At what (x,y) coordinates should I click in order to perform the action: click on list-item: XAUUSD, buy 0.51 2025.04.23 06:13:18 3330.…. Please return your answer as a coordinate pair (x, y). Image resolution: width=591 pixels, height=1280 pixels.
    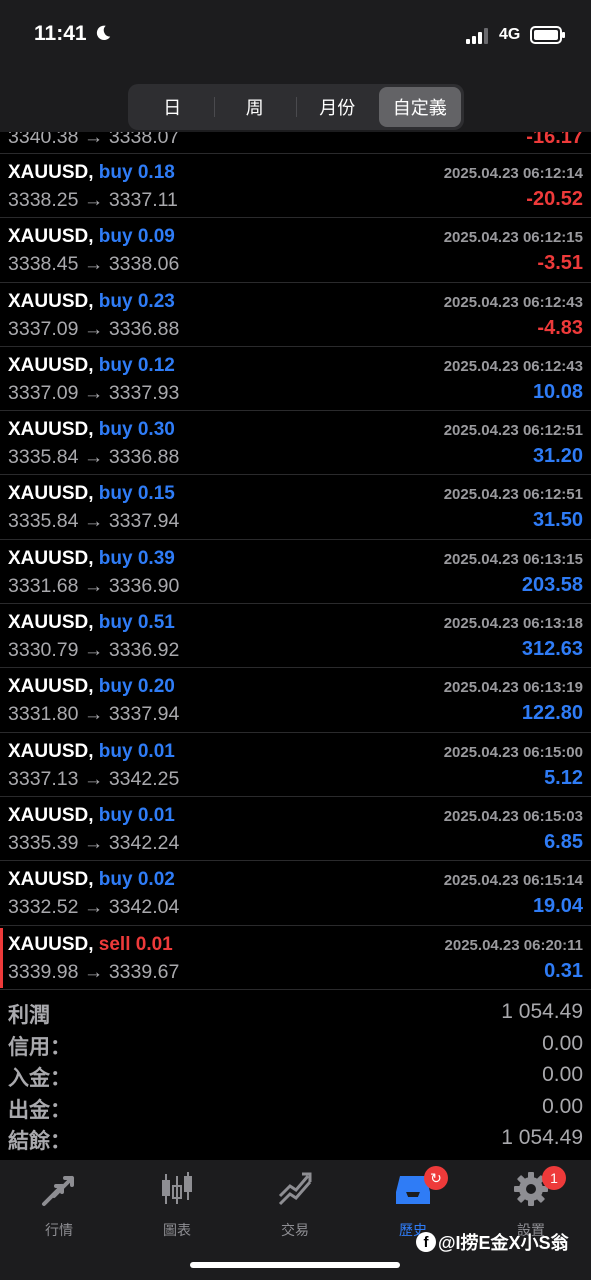
    Looking at the image, I should click on (295, 636).